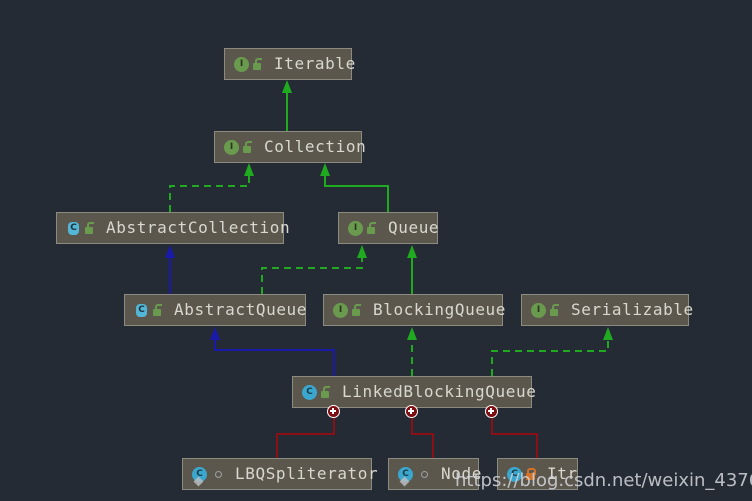  I want to click on node-iterable: Iterable, so click(289, 64).